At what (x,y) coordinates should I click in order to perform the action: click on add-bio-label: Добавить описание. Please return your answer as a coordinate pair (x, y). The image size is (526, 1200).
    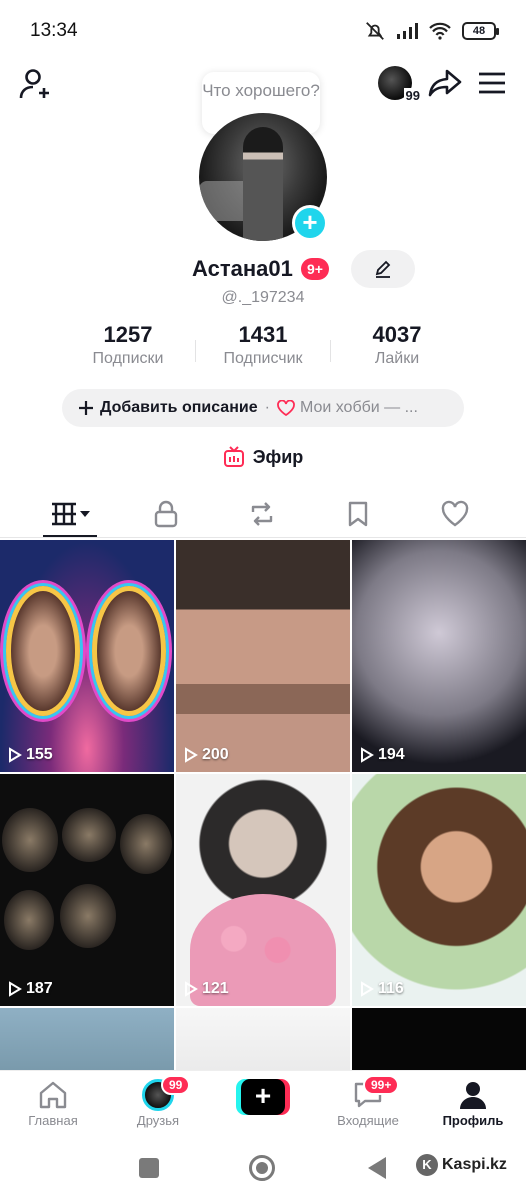
    Looking at the image, I should click on (179, 407).